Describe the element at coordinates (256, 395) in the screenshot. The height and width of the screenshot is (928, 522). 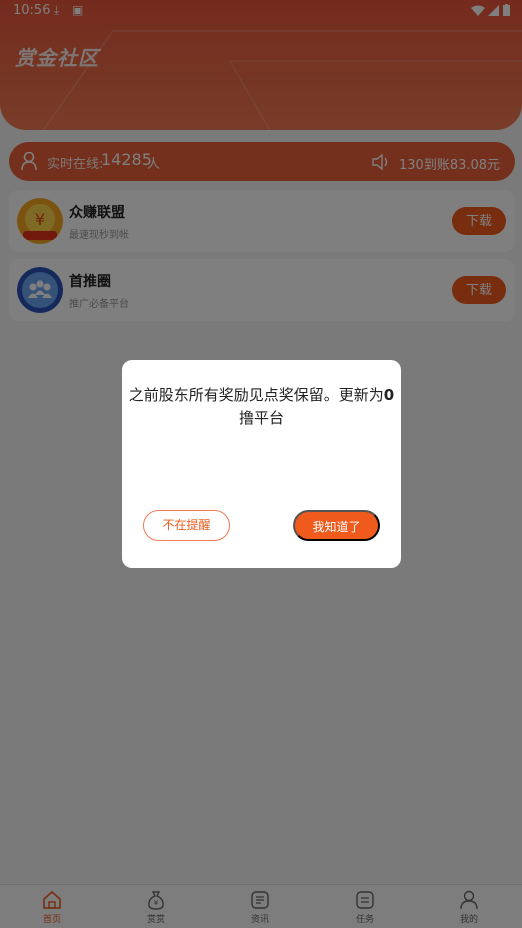
I see `dialog-message-main: 之前股东所有奖励见点奖保留。更新为` at that location.